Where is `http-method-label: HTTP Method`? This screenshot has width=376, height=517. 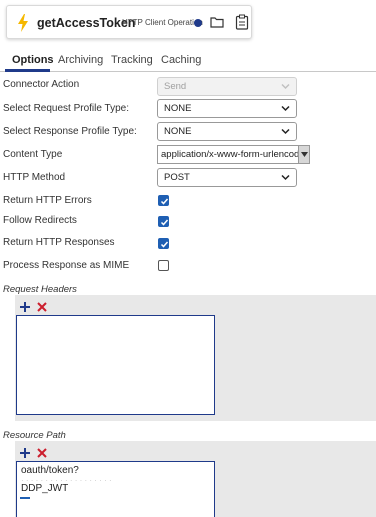
http-method-label: HTTP Method is located at coordinates (34, 177).